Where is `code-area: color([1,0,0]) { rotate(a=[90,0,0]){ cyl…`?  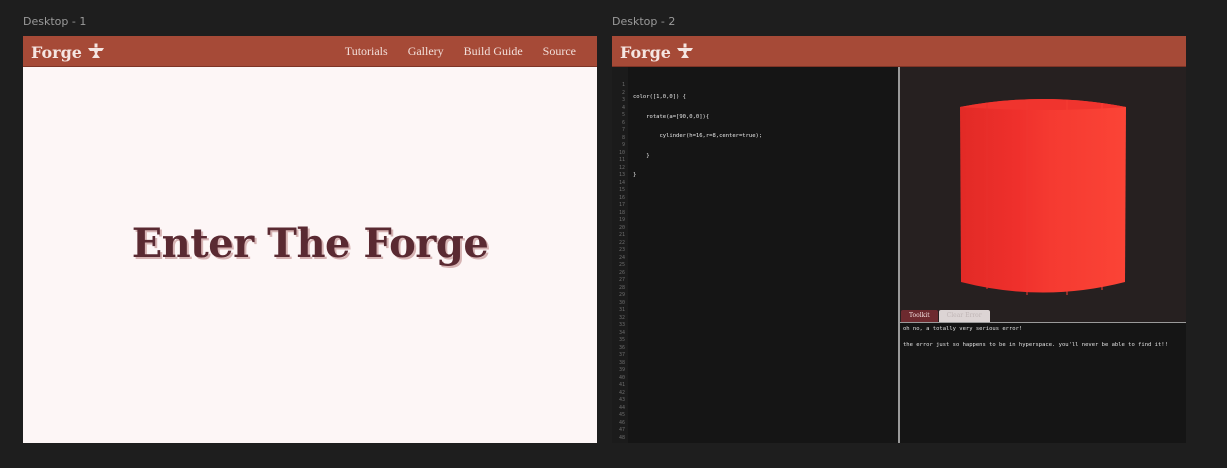 code-area: color([1,0,0]) { rotate(a=[90,0,0]){ cyl… is located at coordinates (697, 137).